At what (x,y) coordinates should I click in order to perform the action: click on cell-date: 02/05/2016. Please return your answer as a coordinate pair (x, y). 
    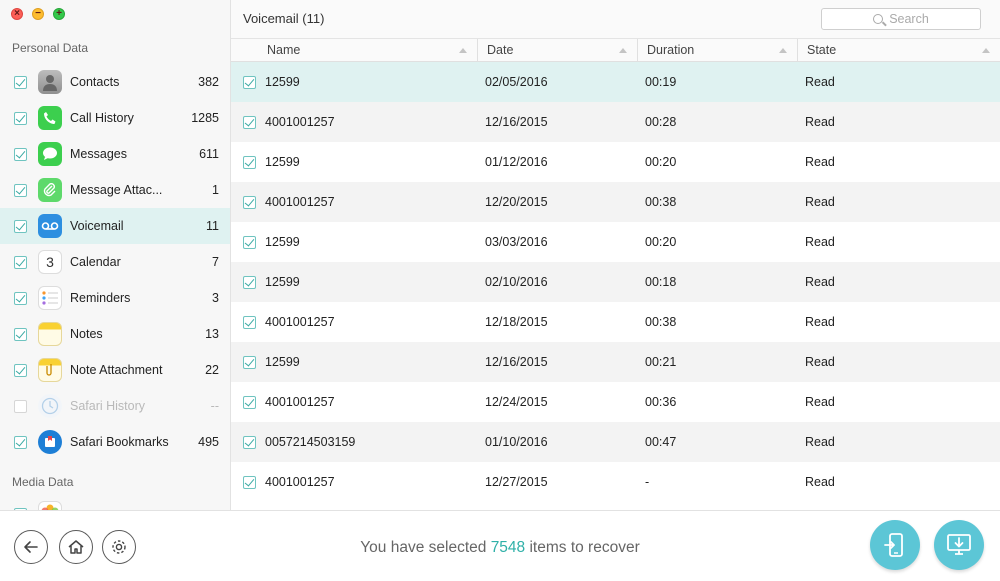
    Looking at the image, I should click on (516, 82).